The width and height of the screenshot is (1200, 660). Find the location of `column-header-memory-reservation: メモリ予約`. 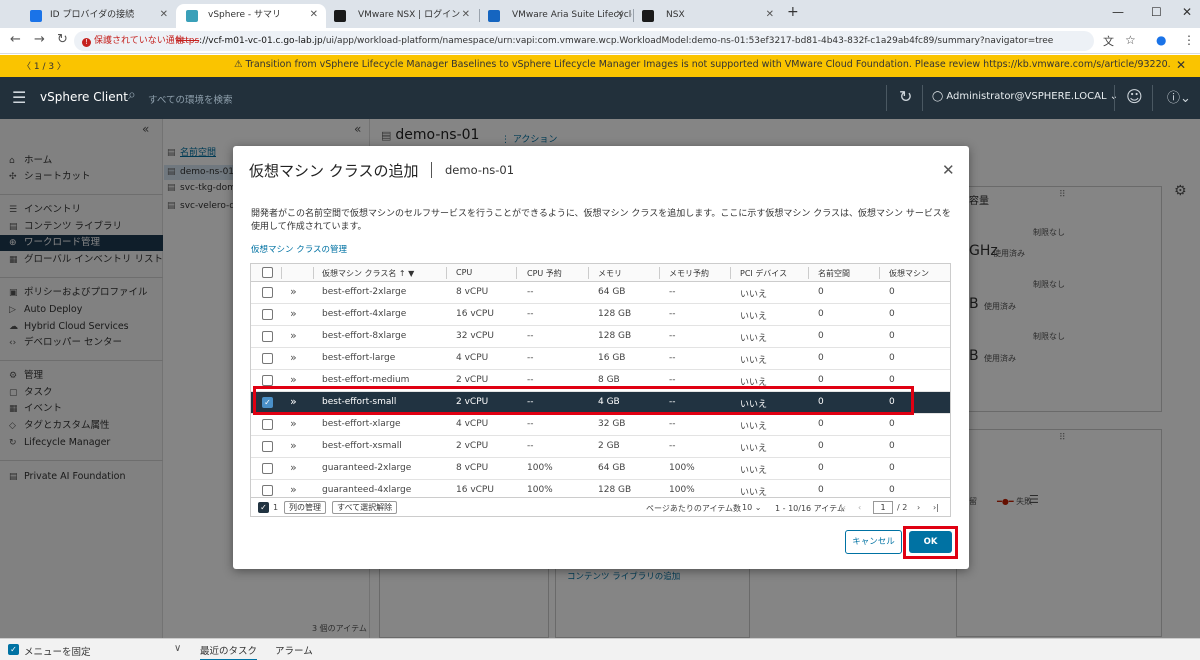

column-header-memory-reservation: メモリ予約 is located at coordinates (689, 273).